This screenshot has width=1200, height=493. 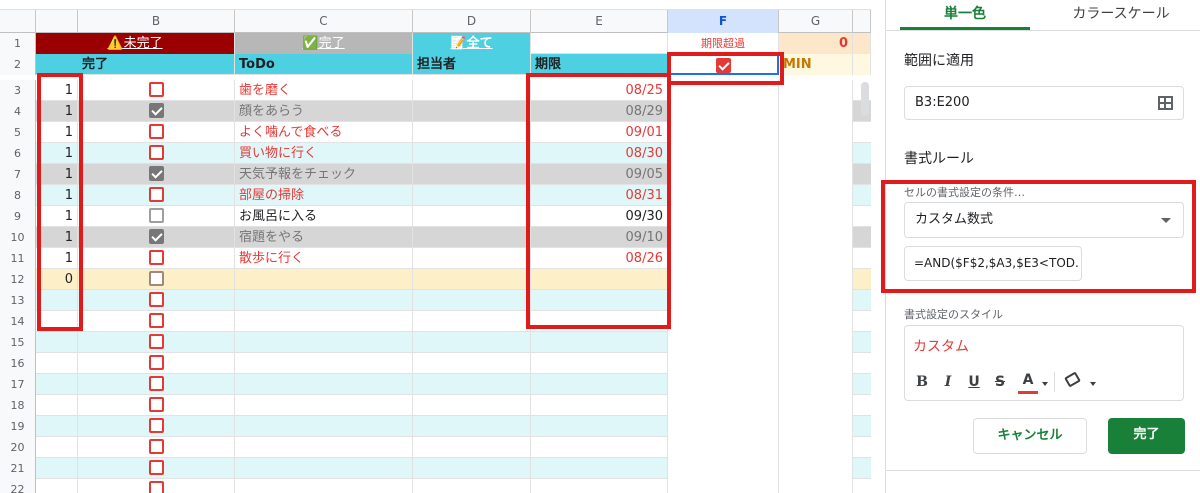 I want to click on underline-button: U, so click(x=974, y=382).